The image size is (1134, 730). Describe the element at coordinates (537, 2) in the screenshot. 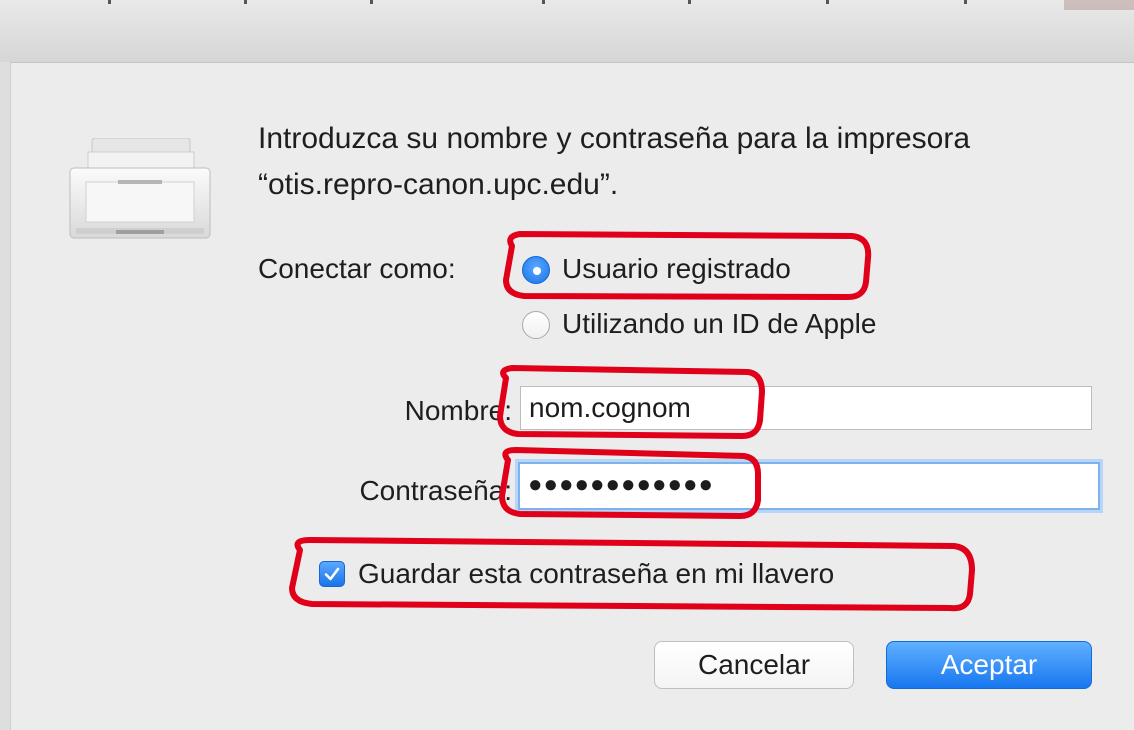

I see `background-window-edge` at that location.